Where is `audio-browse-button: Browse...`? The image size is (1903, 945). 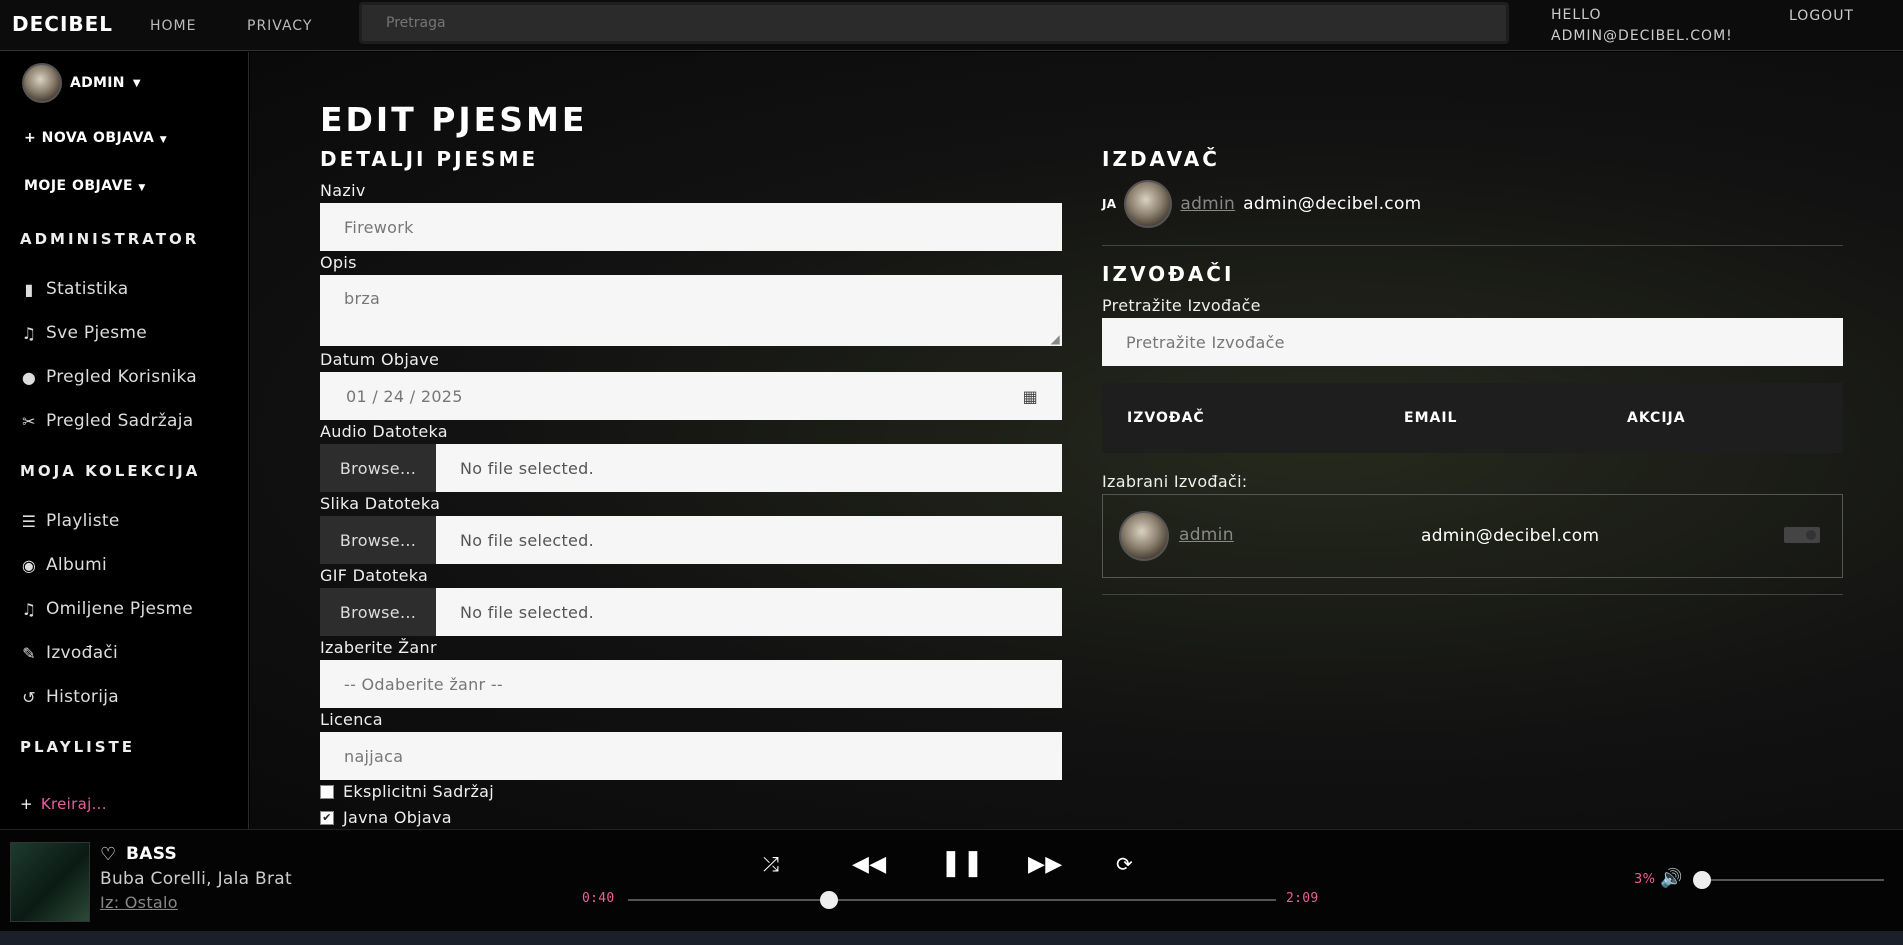
audio-browse-button: Browse... is located at coordinates (378, 468).